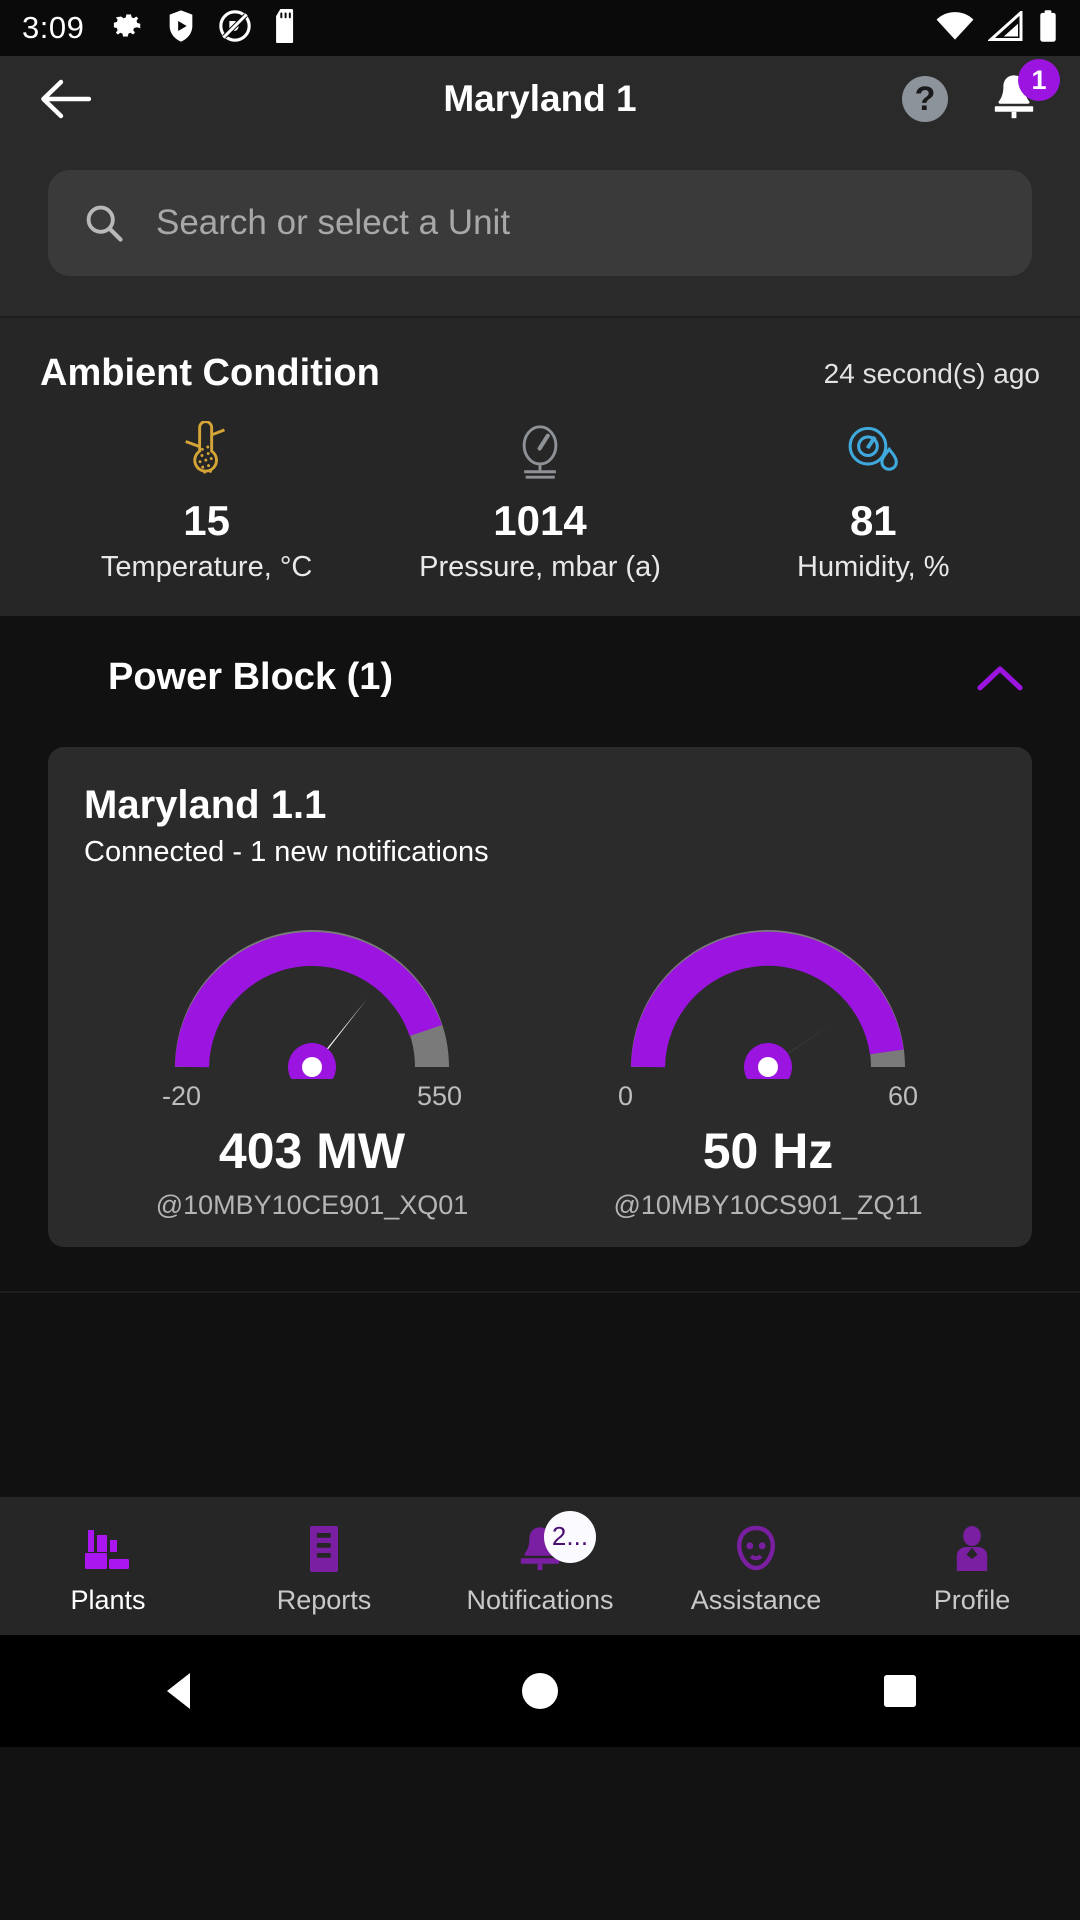 The width and height of the screenshot is (1080, 1920). What do you see at coordinates (312, 1151) in the screenshot?
I see `gauge-value: 403 MW` at bounding box center [312, 1151].